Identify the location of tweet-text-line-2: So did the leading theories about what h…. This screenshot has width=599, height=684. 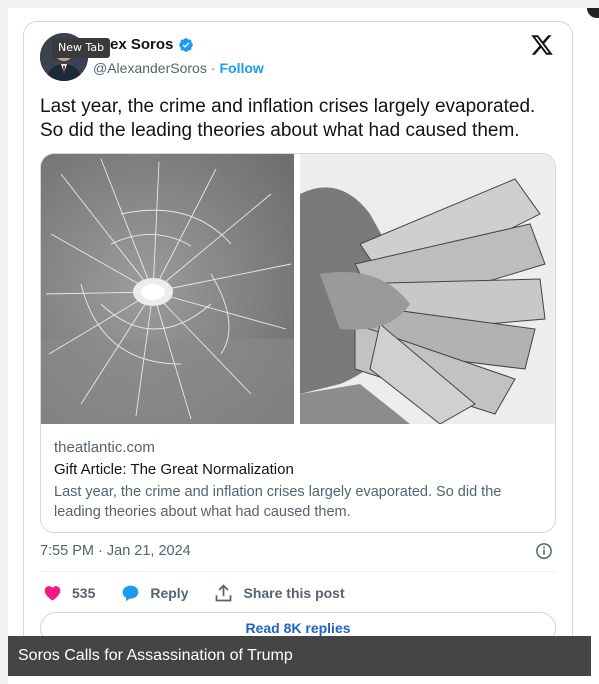
(280, 130).